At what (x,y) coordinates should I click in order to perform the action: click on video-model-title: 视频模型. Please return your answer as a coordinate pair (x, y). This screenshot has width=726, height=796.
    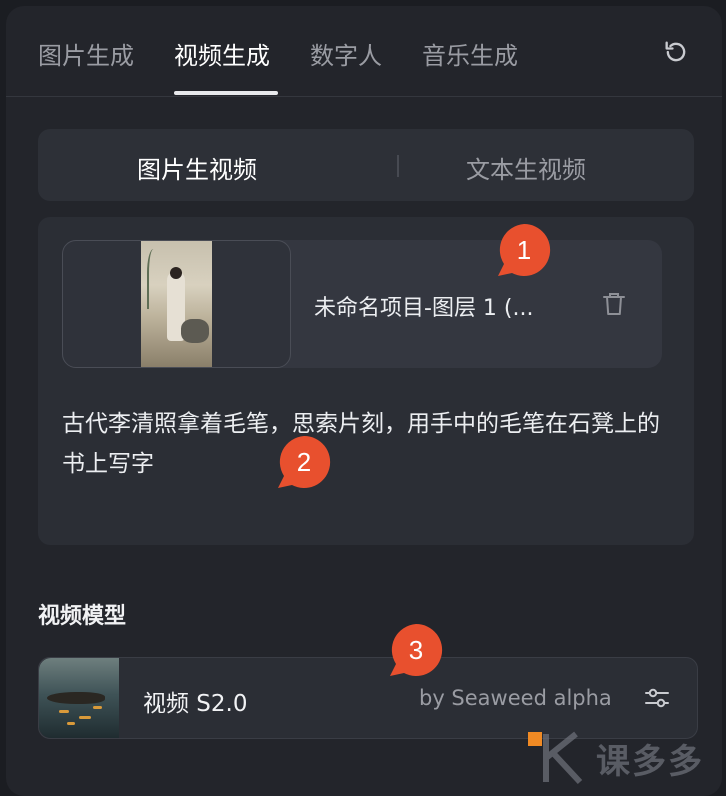
    Looking at the image, I should click on (82, 616).